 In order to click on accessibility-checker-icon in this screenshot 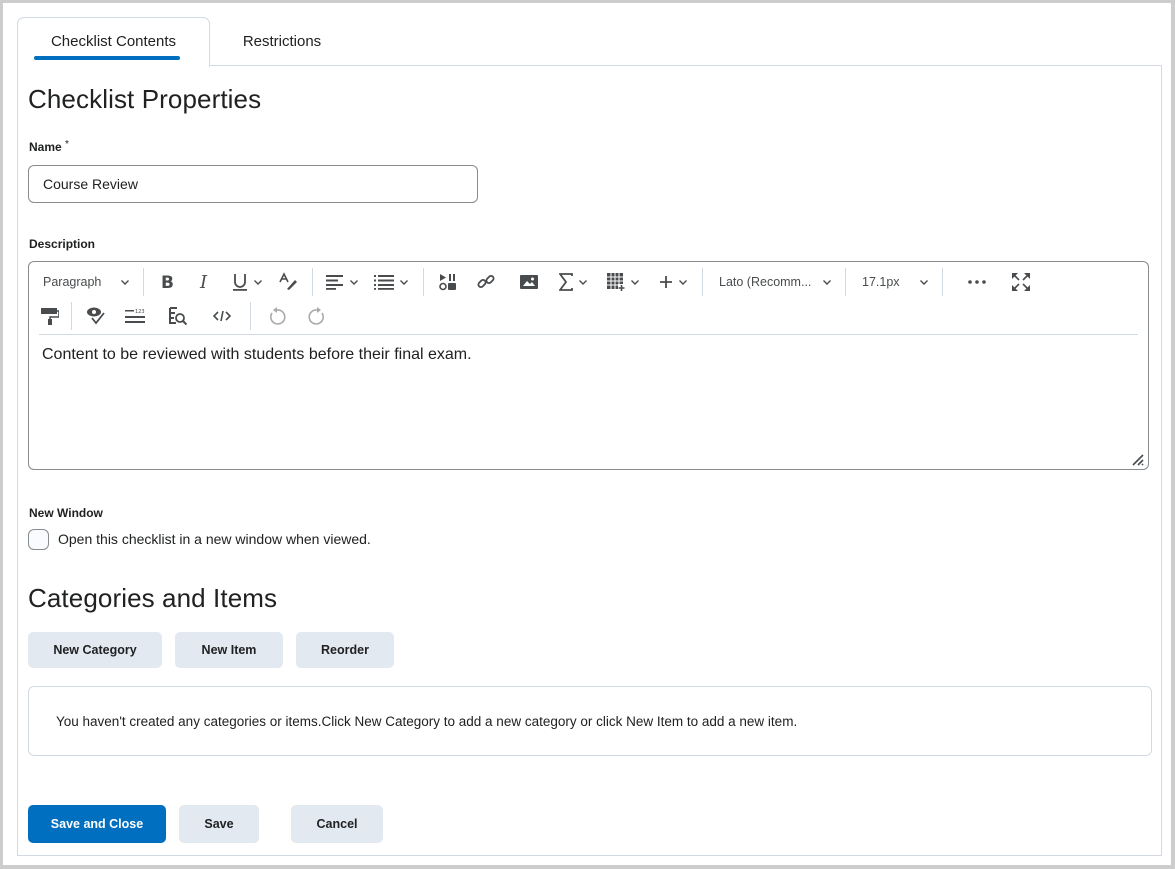, I will do `click(96, 316)`.